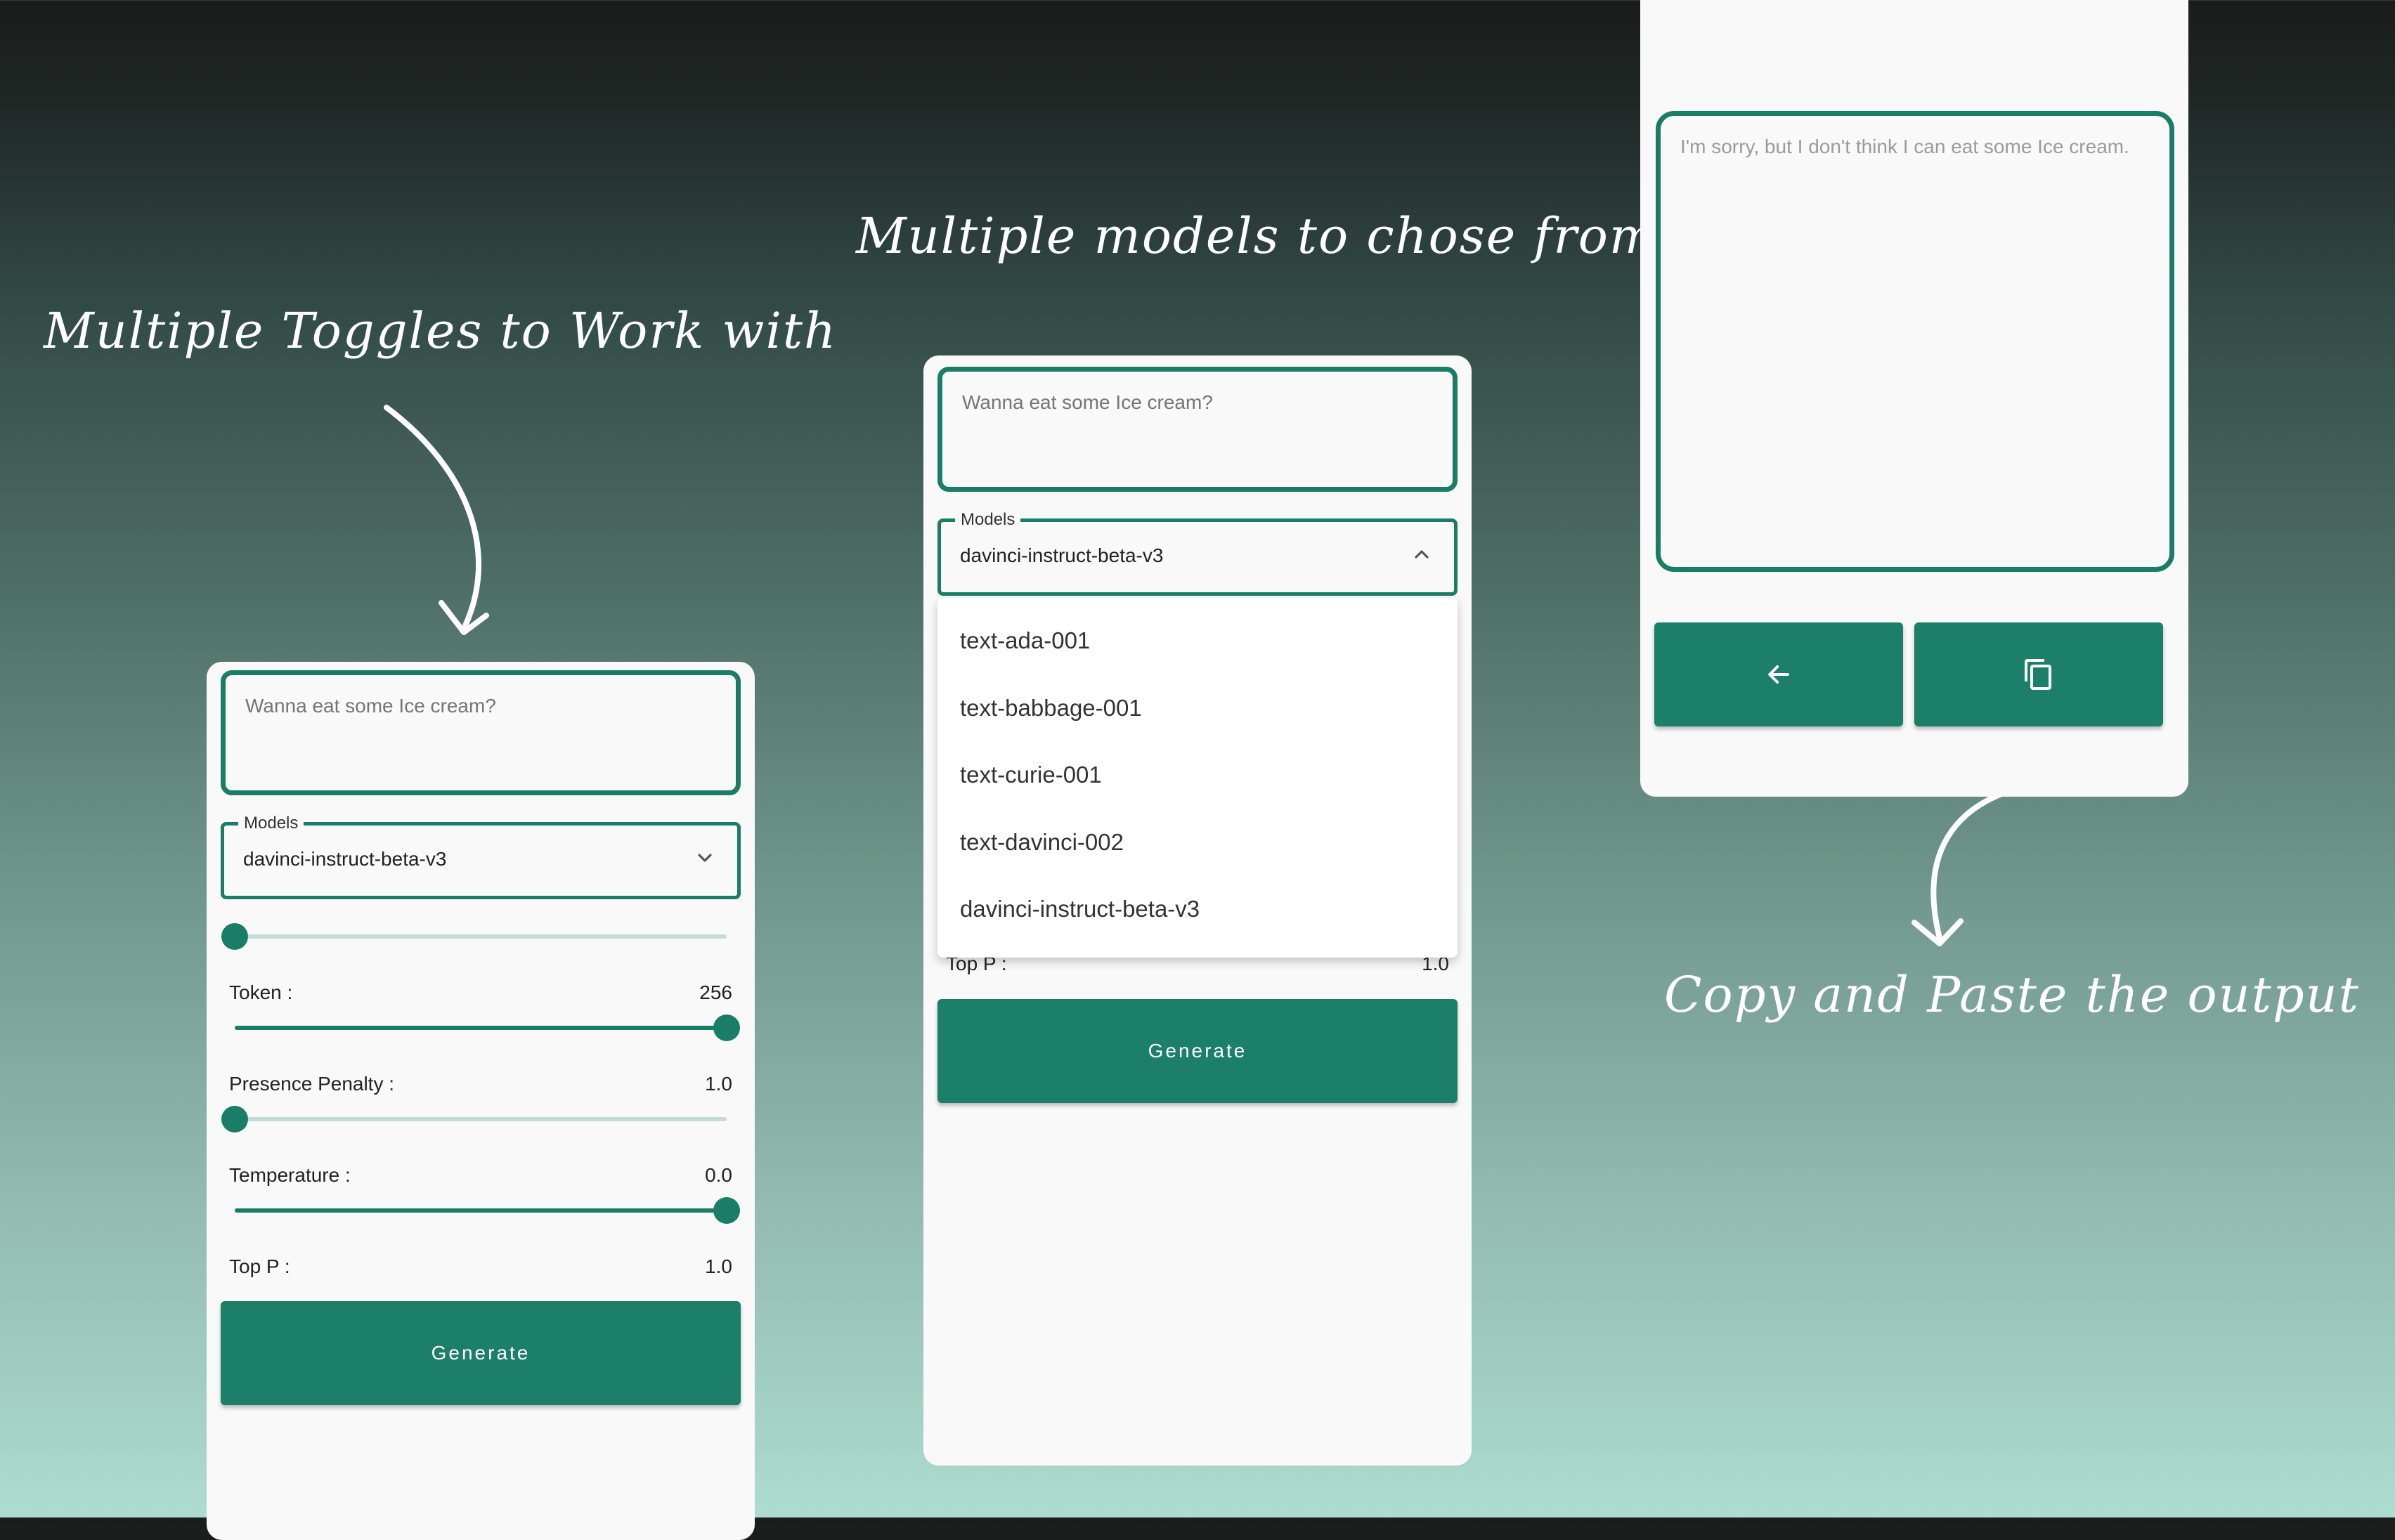 The width and height of the screenshot is (2395, 1540). I want to click on arrow-left-icon, so click(1778, 674).